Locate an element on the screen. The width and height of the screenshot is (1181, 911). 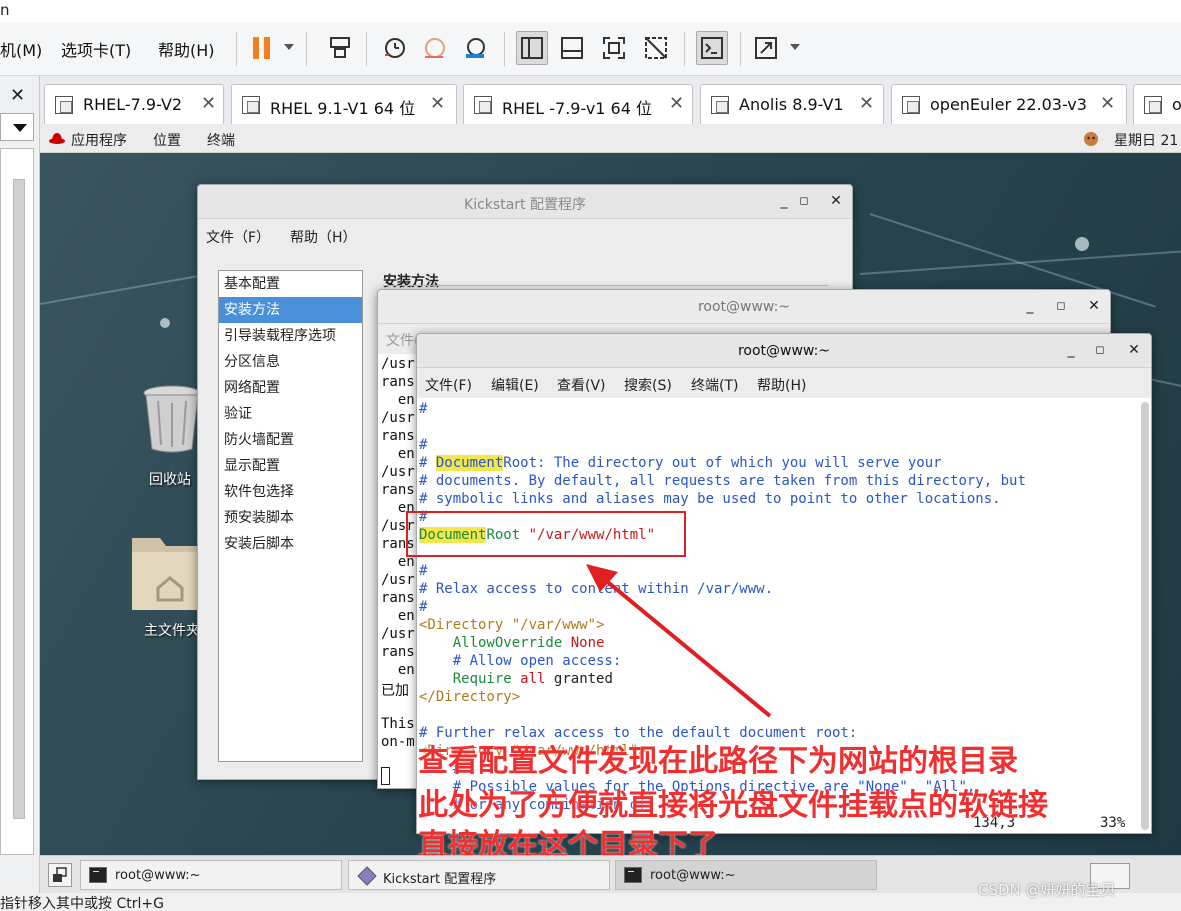
category-item: 预安装脚本 is located at coordinates (290, 518).